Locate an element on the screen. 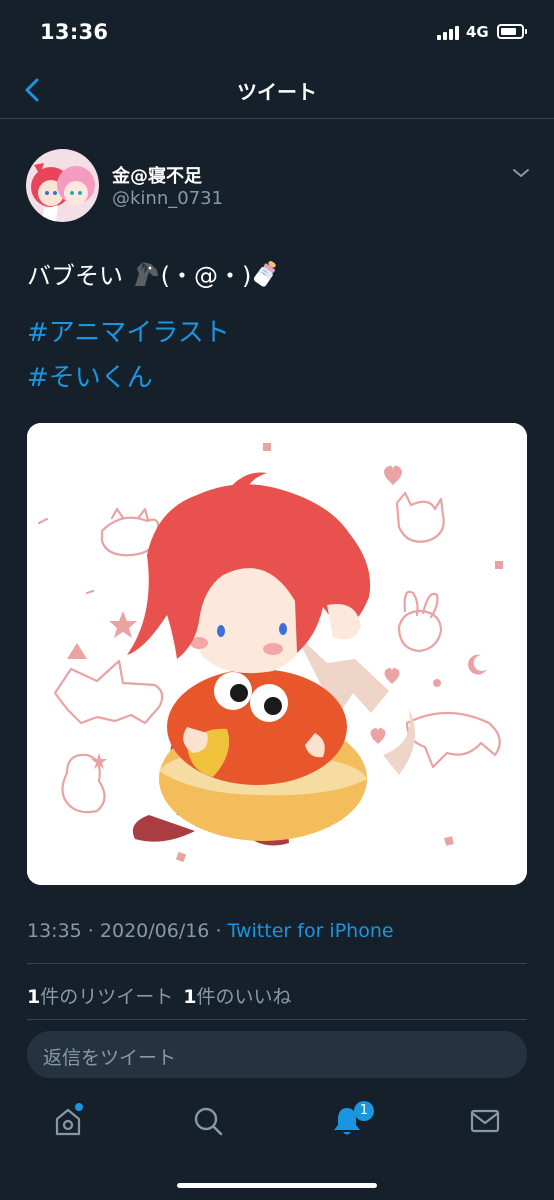 The width and height of the screenshot is (554, 1200). tweet-stats: 1件のリツイート 1件のいいね is located at coordinates (159, 995).